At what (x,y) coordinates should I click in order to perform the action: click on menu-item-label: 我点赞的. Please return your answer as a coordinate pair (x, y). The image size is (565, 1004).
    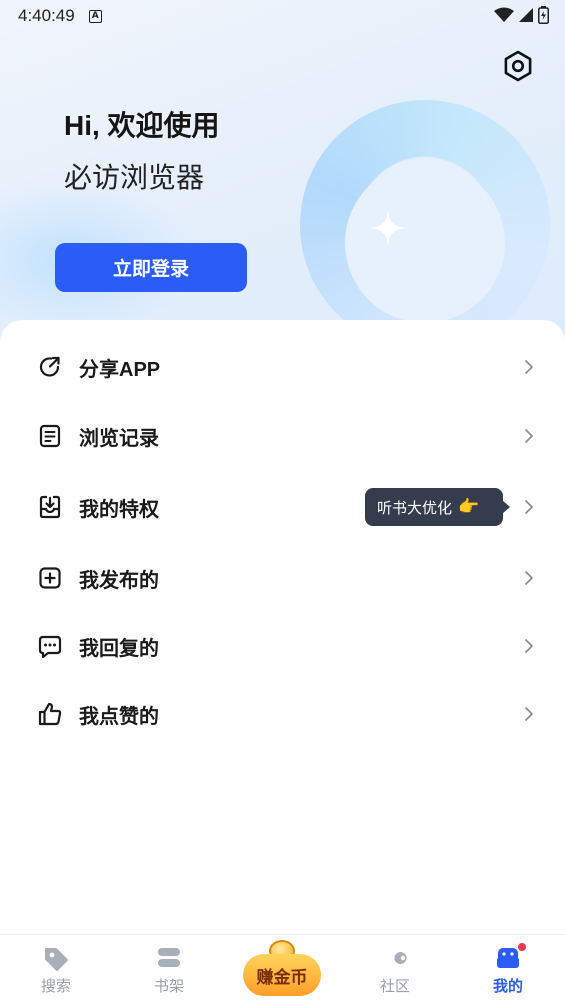
    Looking at the image, I should click on (119, 716).